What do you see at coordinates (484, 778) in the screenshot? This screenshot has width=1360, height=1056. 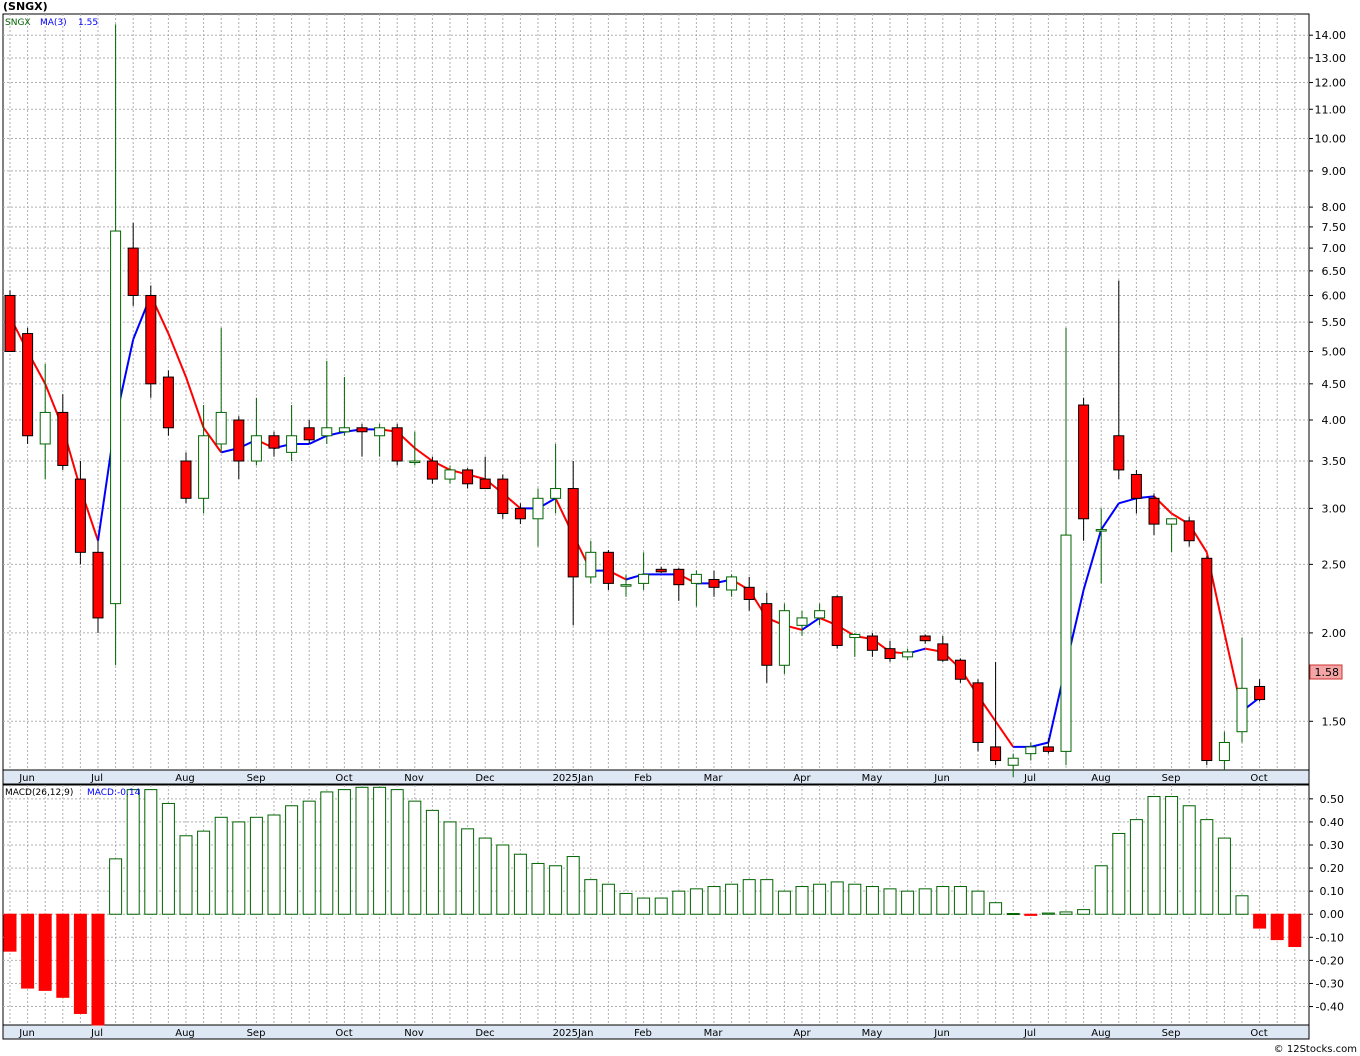 I see `price-x-label: Dec` at bounding box center [484, 778].